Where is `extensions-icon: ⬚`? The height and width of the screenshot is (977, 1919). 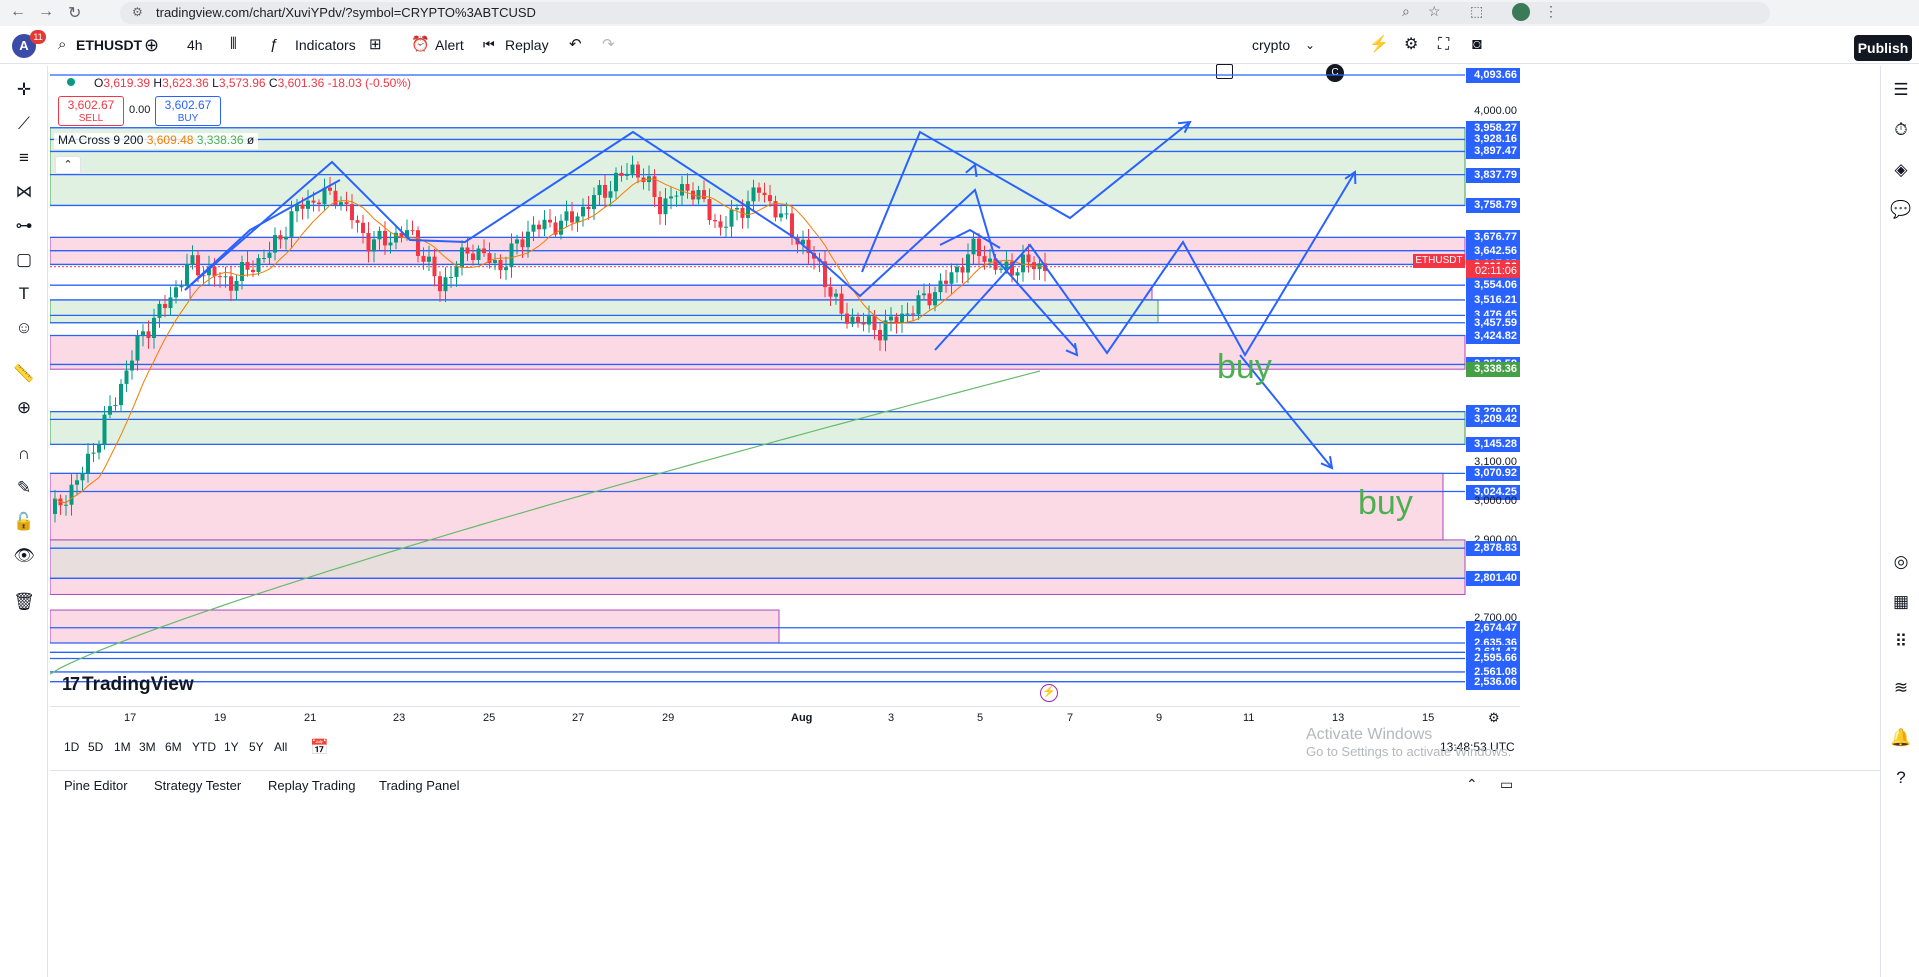 extensions-icon: ⬚ is located at coordinates (1476, 11).